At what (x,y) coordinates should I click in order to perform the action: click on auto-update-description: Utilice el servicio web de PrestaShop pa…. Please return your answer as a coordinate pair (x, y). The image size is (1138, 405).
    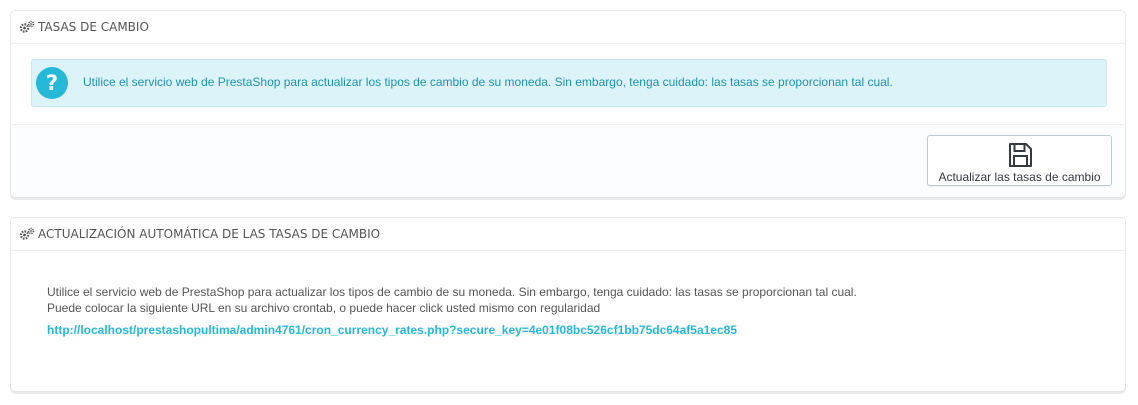
    Looking at the image, I should click on (452, 292).